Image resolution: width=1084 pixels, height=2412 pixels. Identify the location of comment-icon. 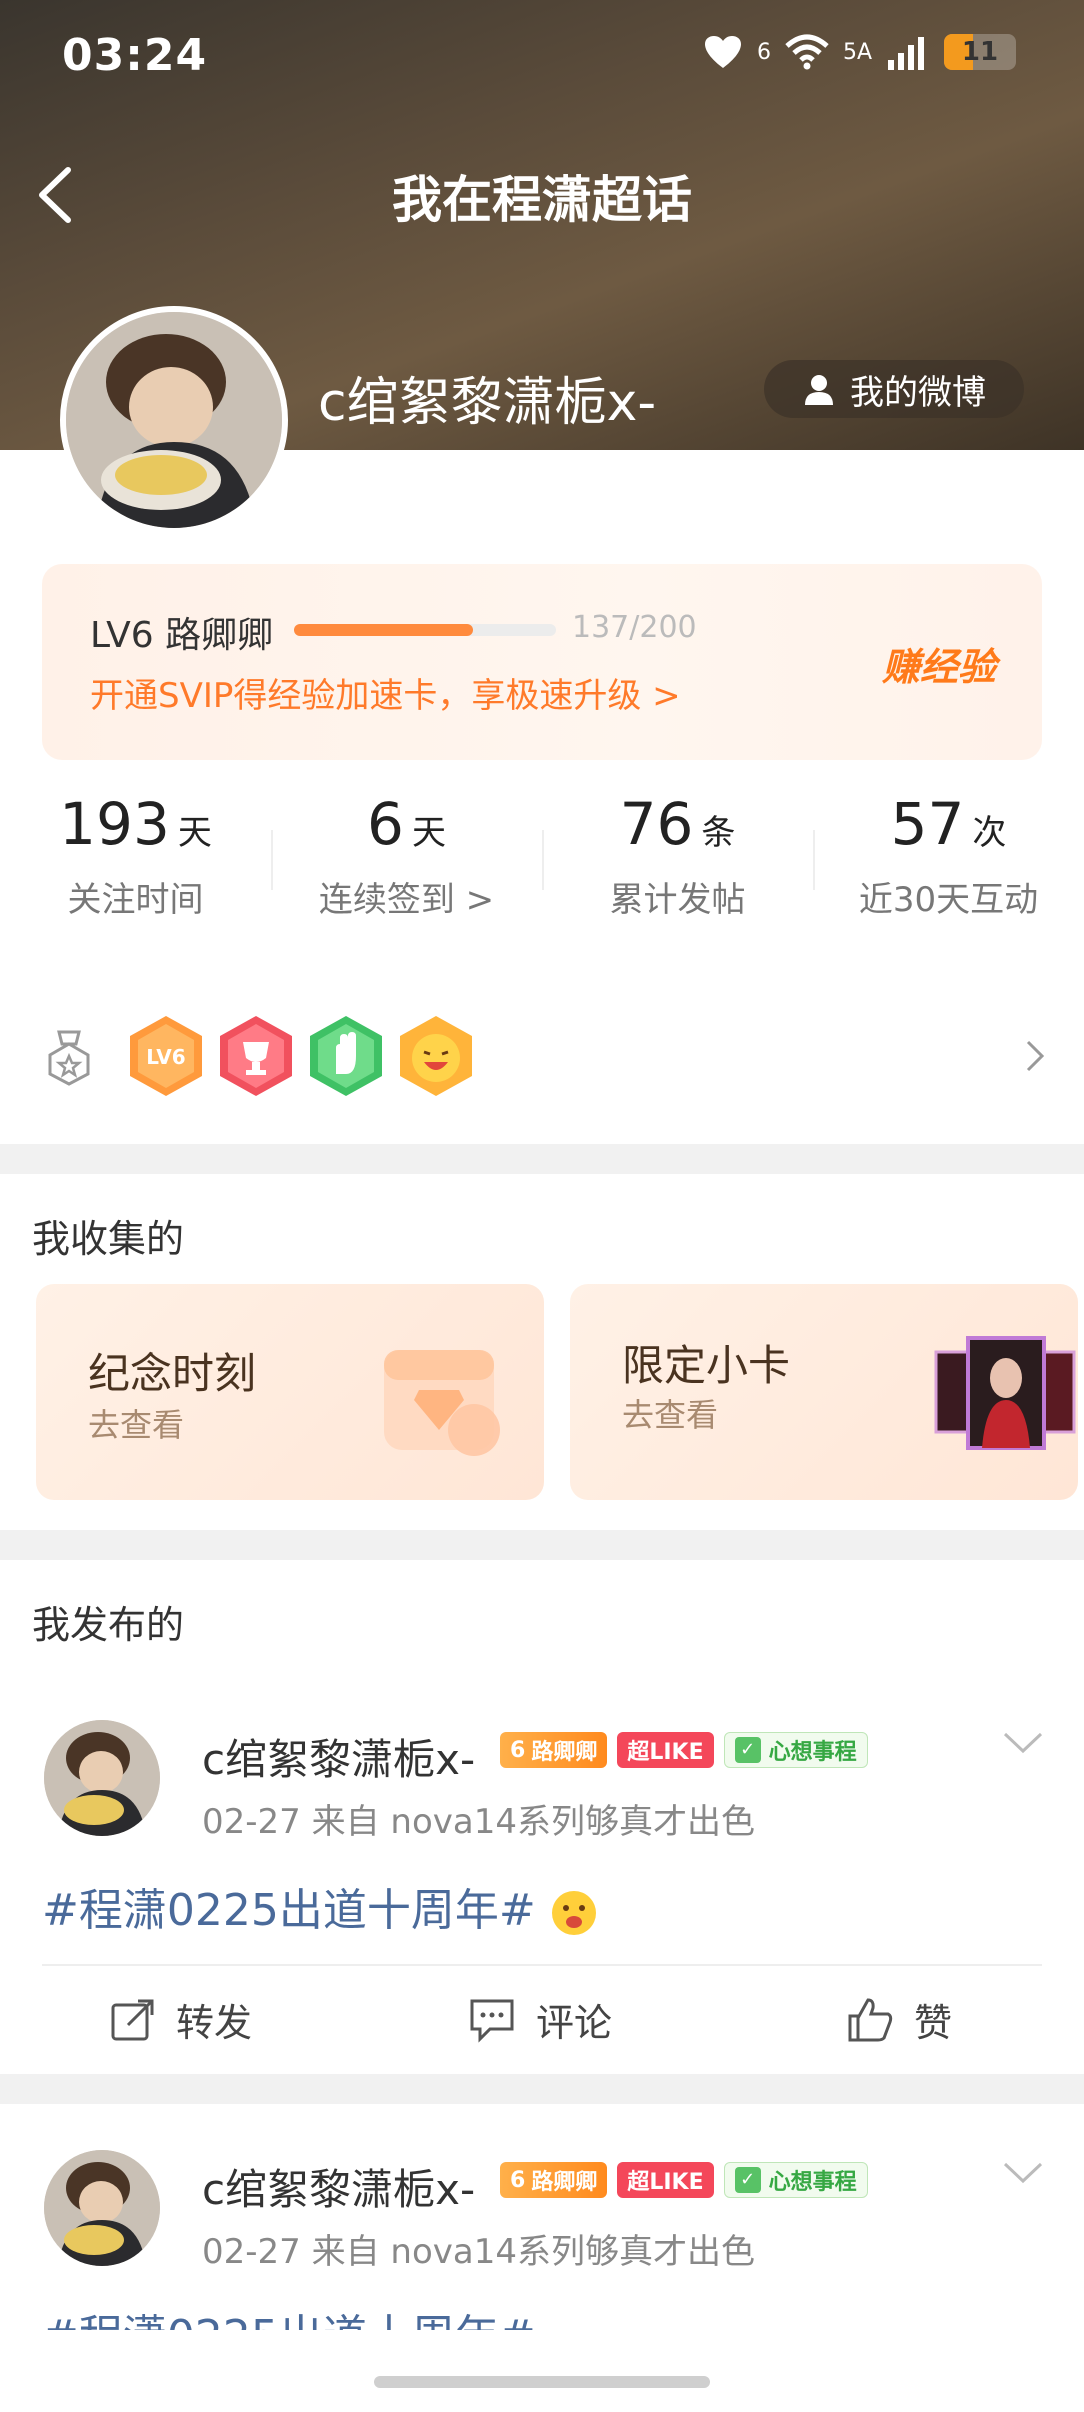
(492, 2021).